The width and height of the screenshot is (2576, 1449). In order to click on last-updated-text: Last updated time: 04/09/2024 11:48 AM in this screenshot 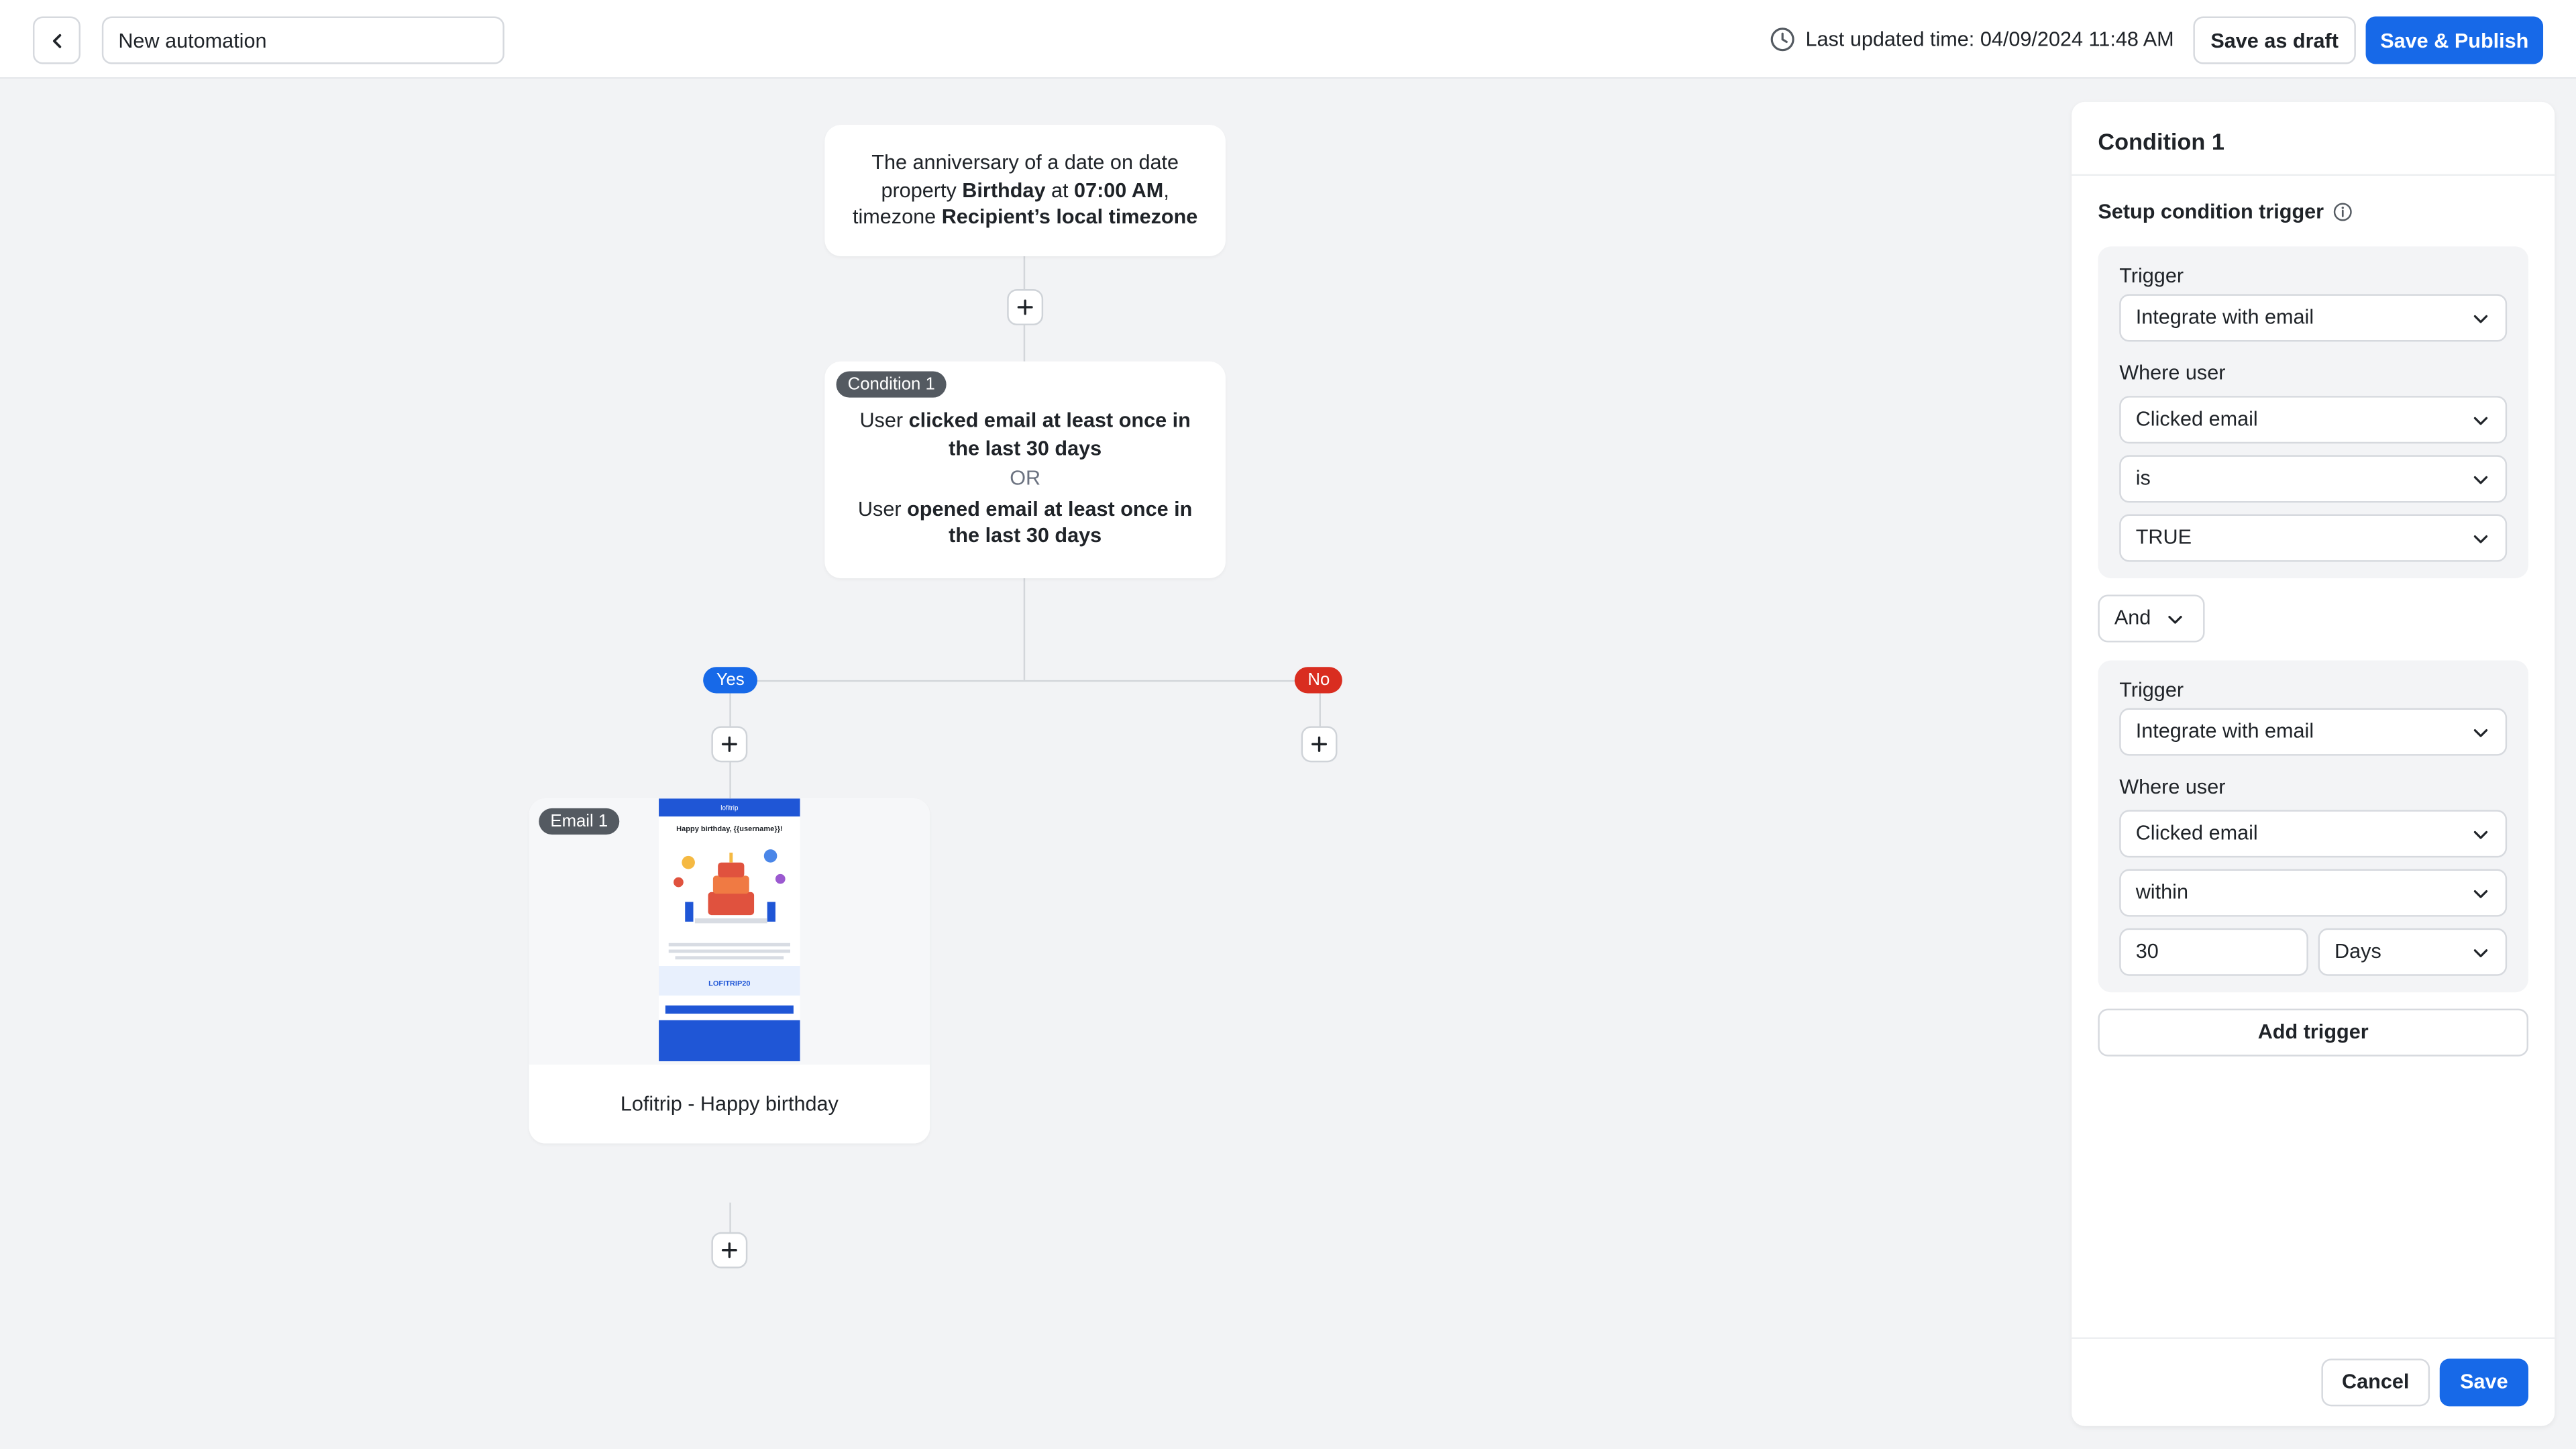, I will do `click(1989, 39)`.